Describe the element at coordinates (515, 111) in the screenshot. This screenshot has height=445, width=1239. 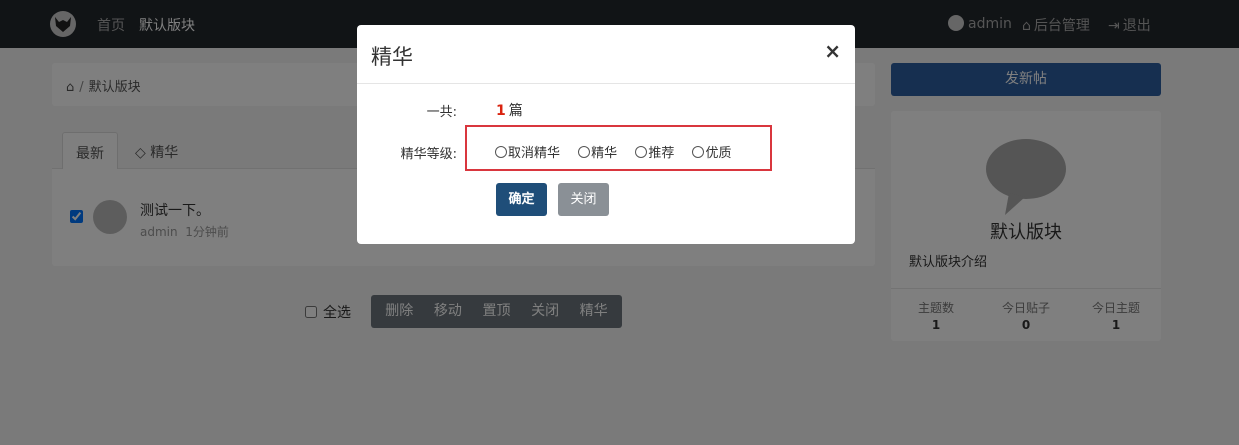
I see `total-unit: 篇` at that location.